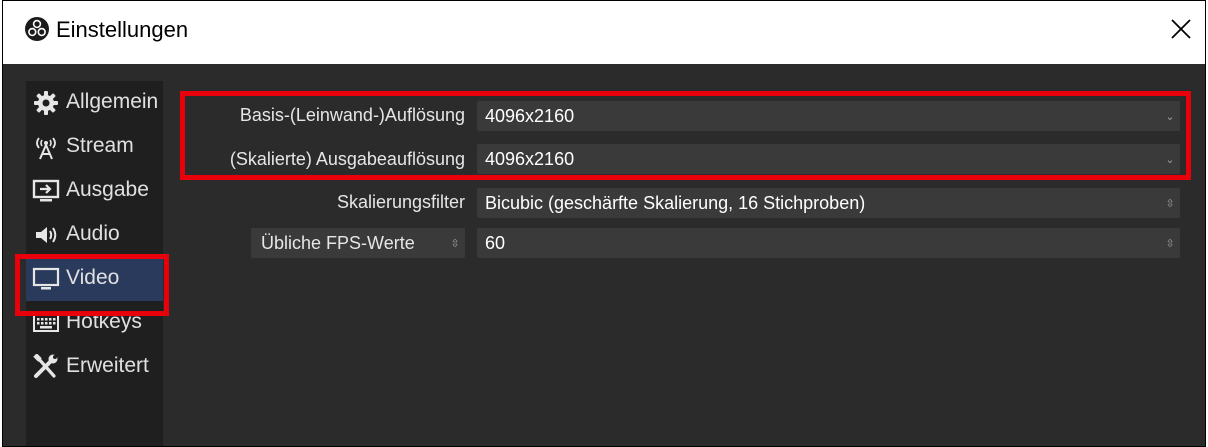 This screenshot has width=1208, height=447. What do you see at coordinates (46, 235) in the screenshot?
I see `speaker-icon` at bounding box center [46, 235].